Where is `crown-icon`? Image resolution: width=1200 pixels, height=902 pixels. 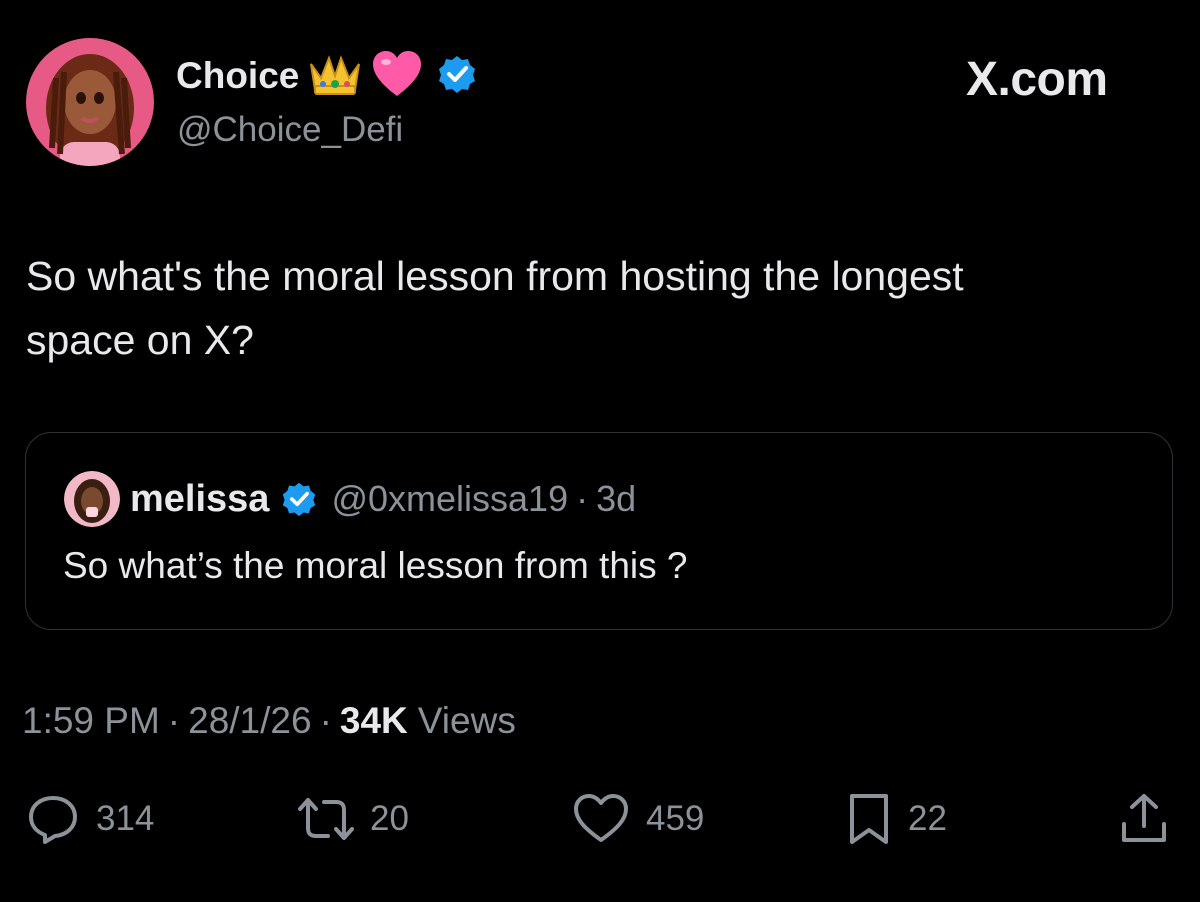 crown-icon is located at coordinates (335, 76).